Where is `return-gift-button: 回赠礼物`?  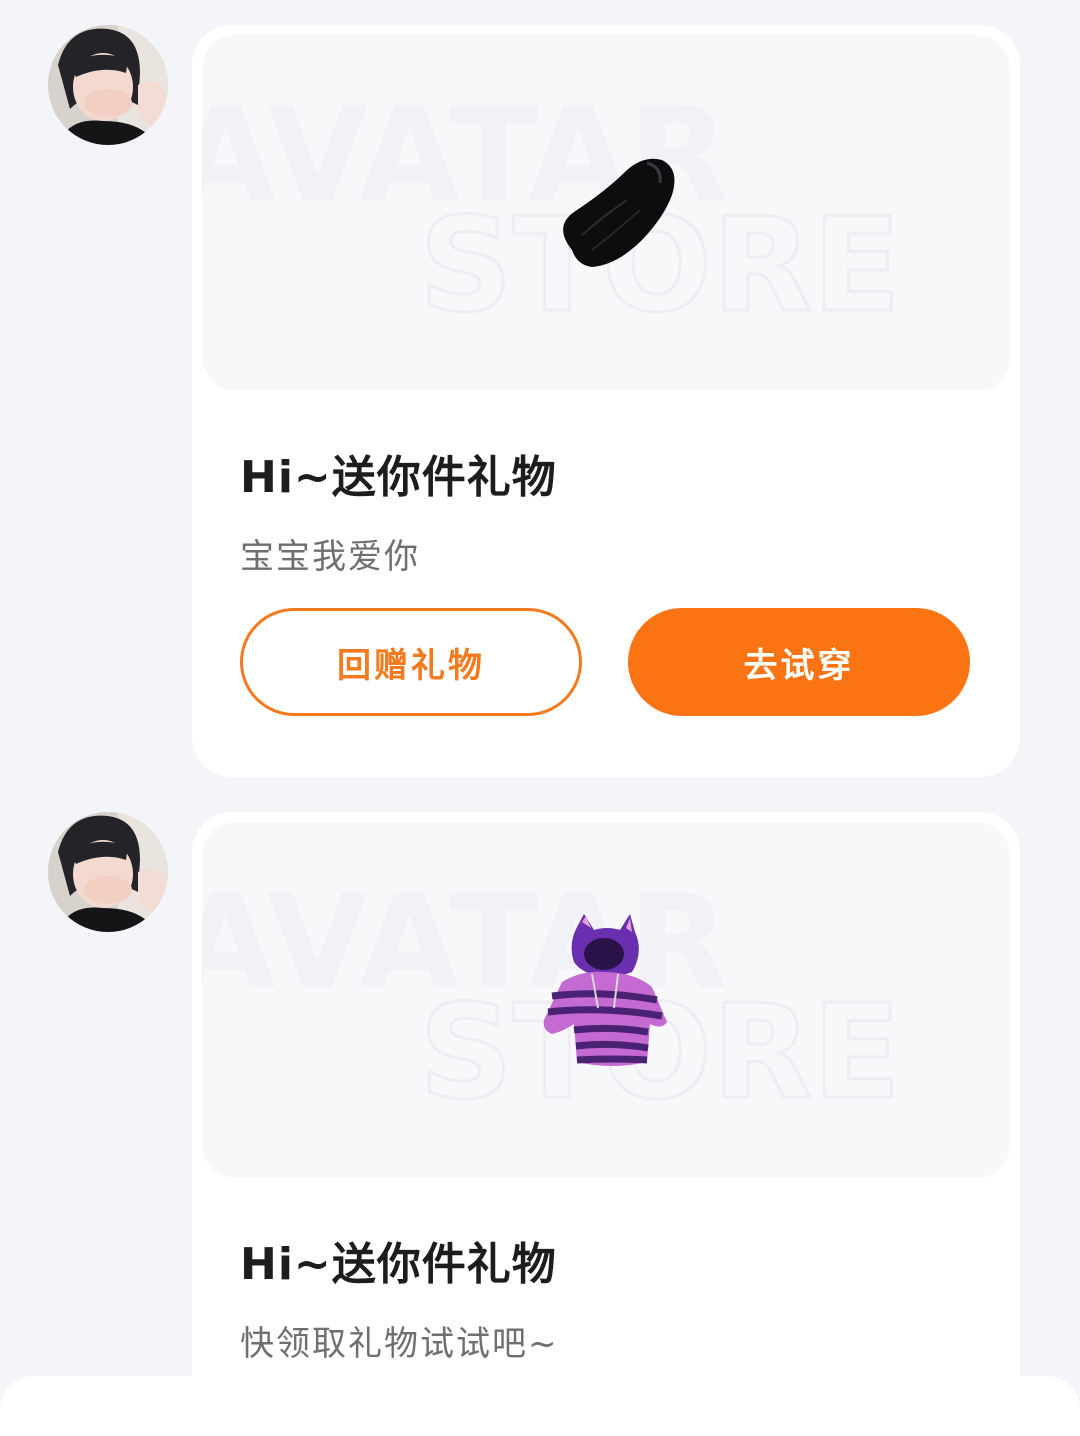 return-gift-button: 回赠礼物 is located at coordinates (411, 662).